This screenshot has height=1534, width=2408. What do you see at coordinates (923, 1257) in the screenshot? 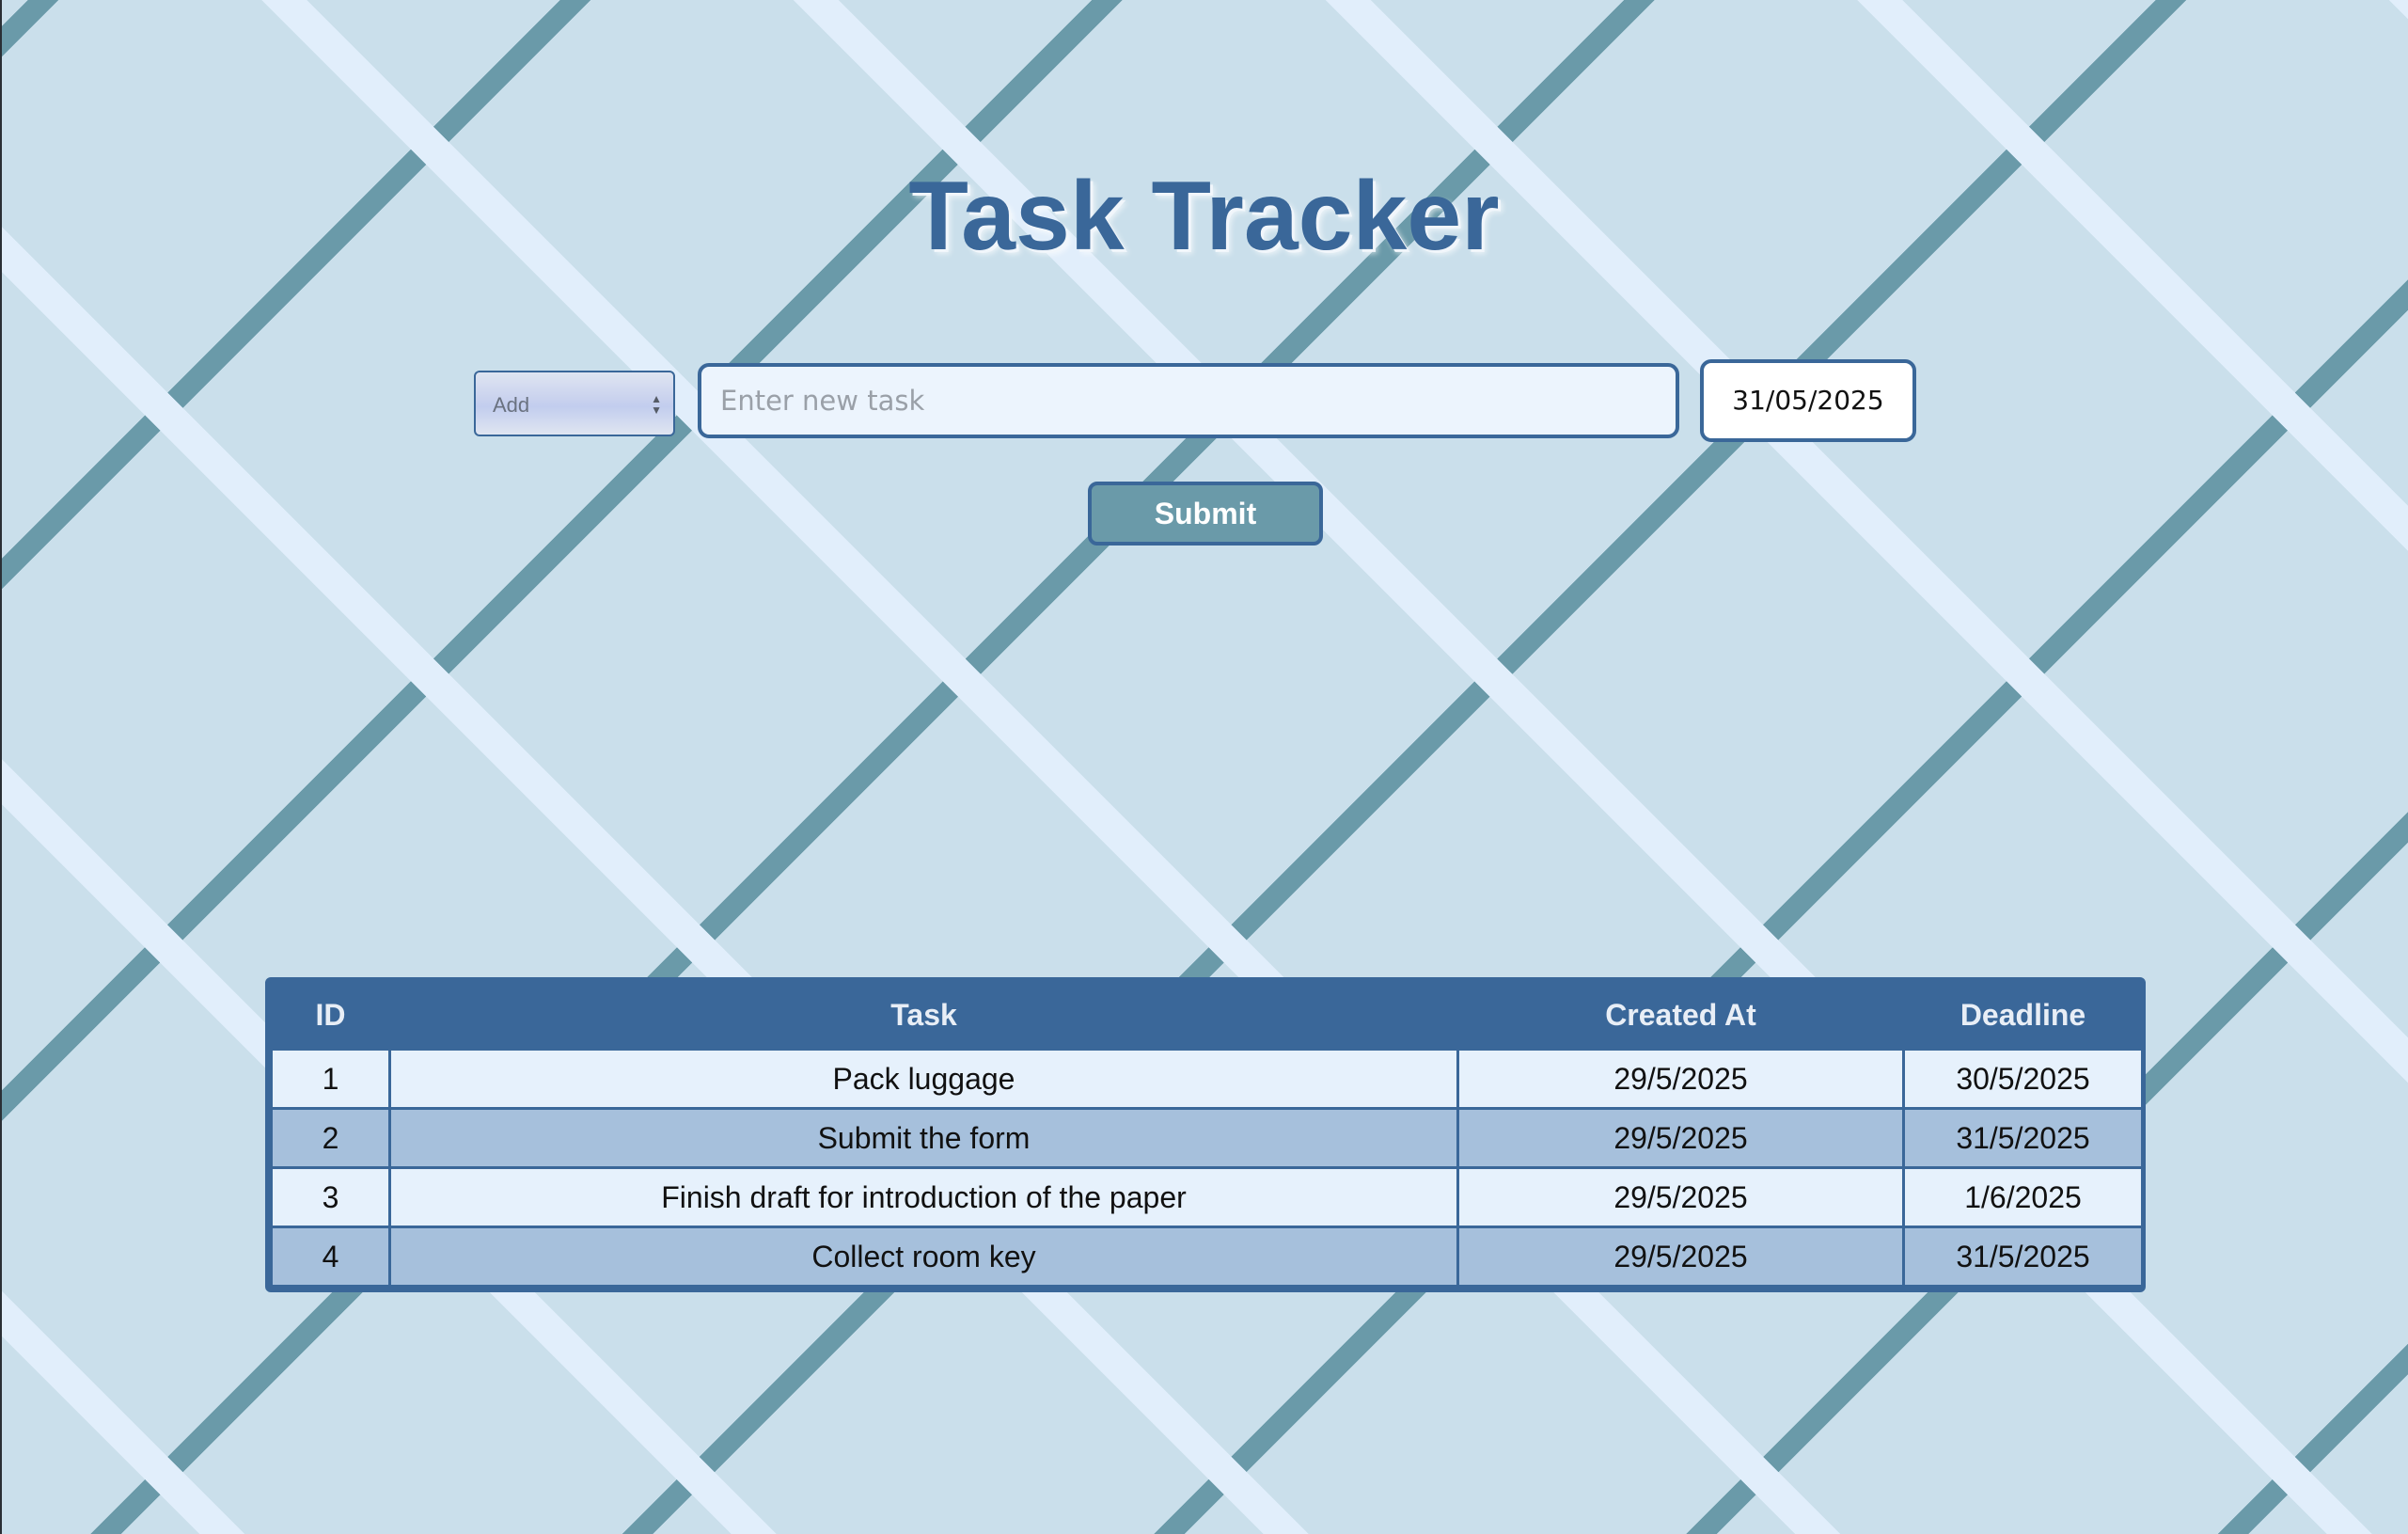
I see `cell-task: Collect room key` at bounding box center [923, 1257].